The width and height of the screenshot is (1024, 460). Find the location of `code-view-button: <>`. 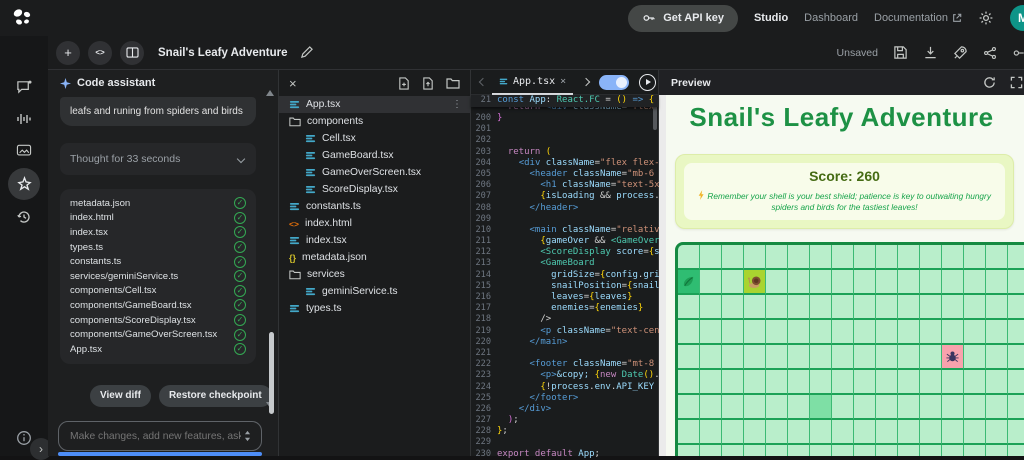

code-view-button: <> is located at coordinates (100, 53).